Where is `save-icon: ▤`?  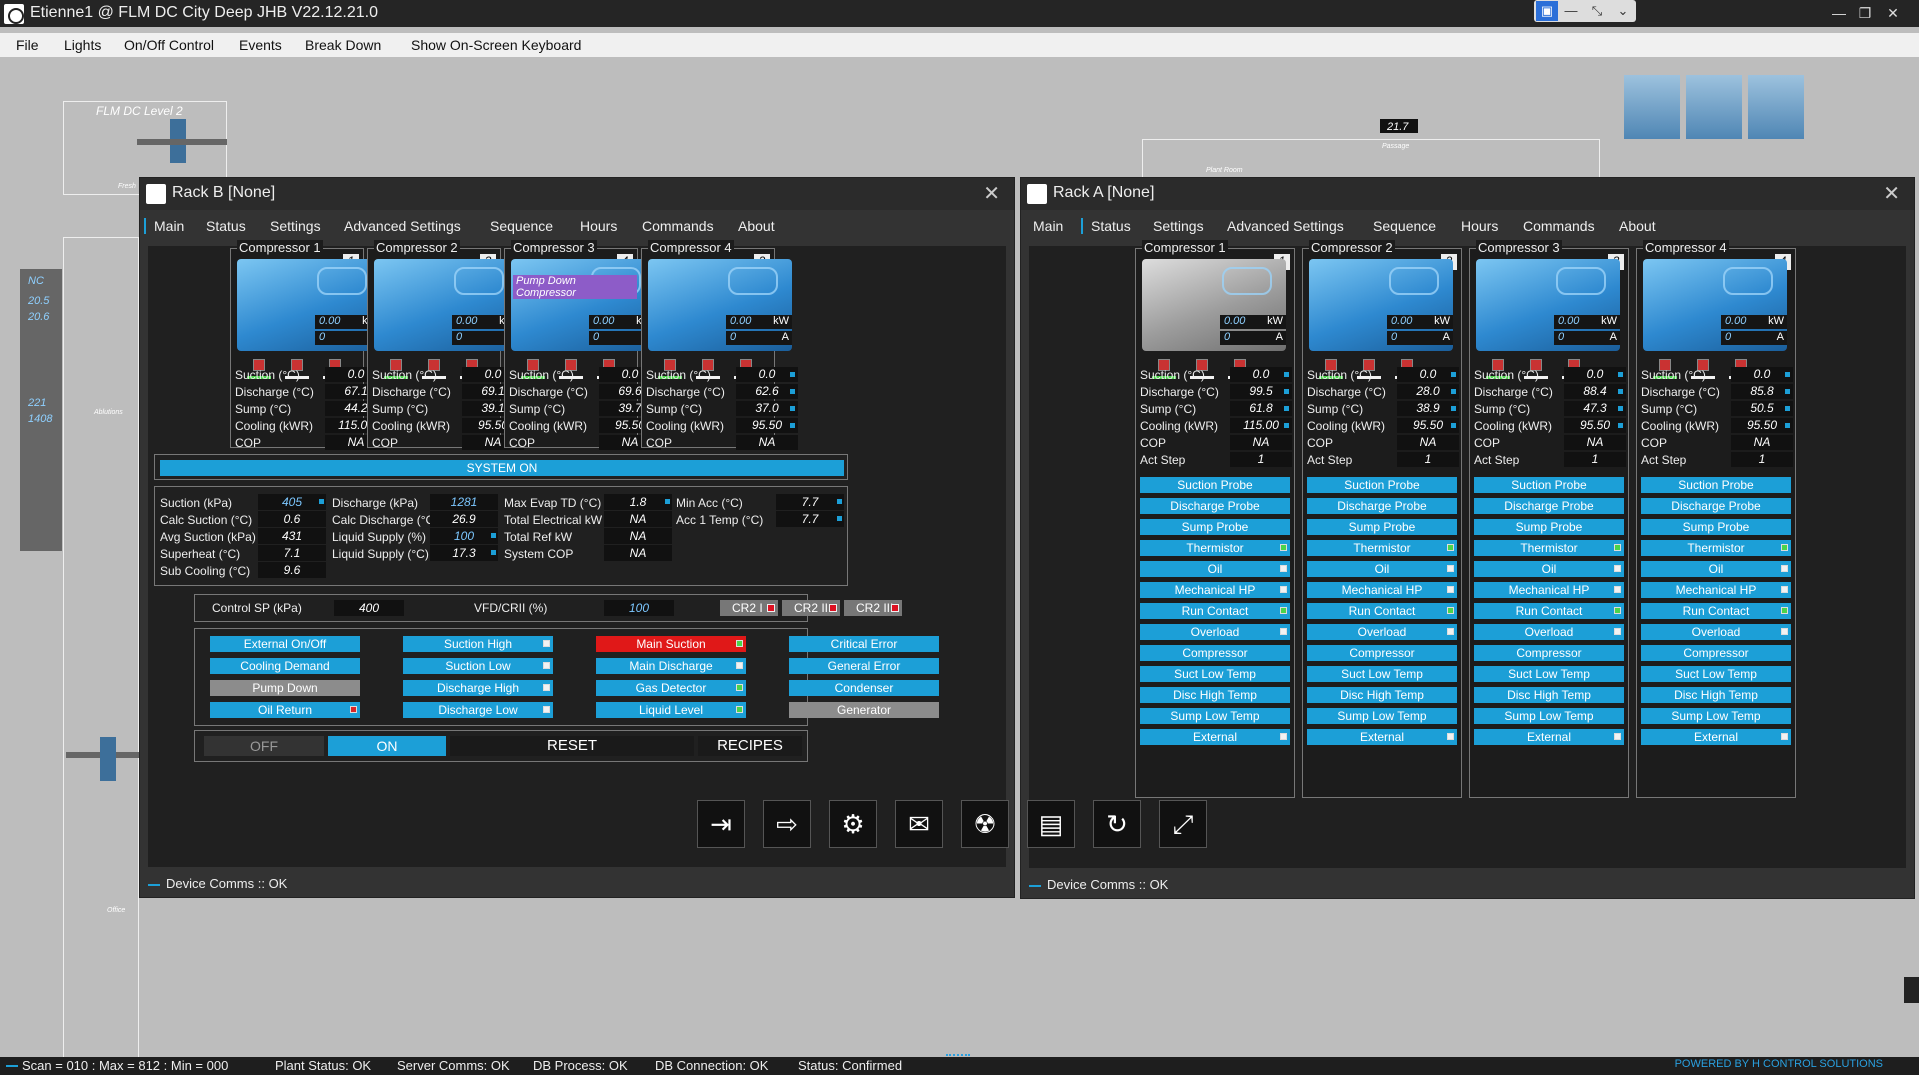 save-icon: ▤ is located at coordinates (1051, 824).